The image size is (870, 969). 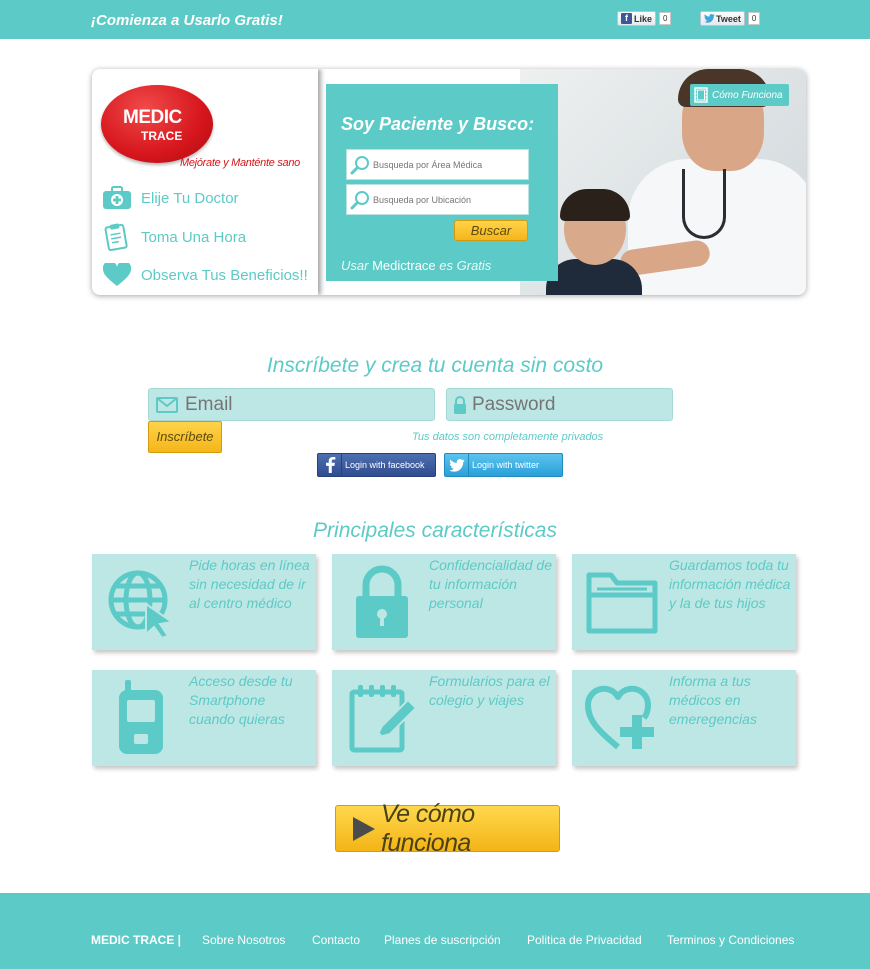 I want to click on footer-link-sobre-nosotros: Sobre Nosotros, so click(x=243, y=940).